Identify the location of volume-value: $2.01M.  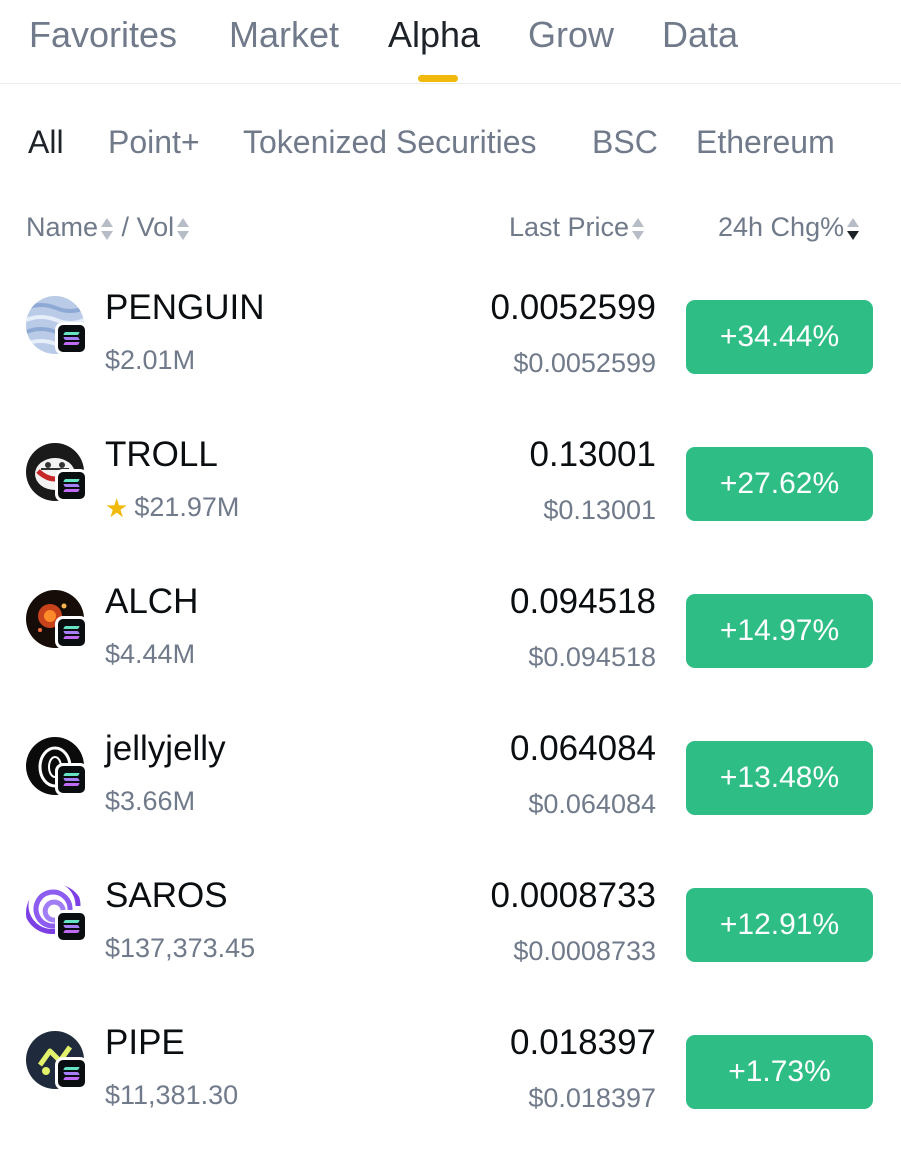
(150, 360).